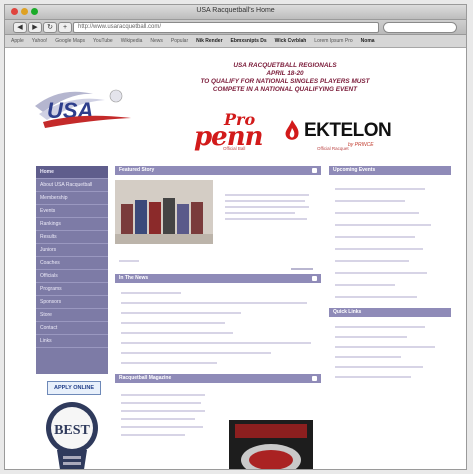 The width and height of the screenshot is (473, 474). Describe the element at coordinates (390, 312) in the screenshot. I see `links-panel-header: Quick Links` at that location.